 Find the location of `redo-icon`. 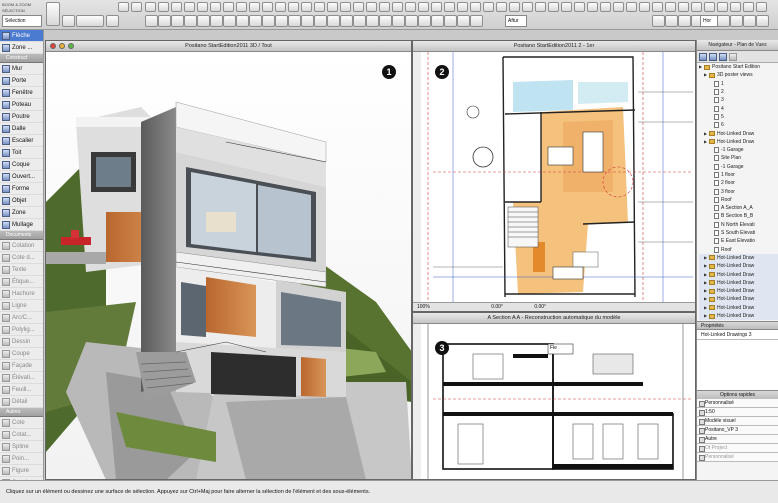

redo-icon is located at coordinates (123, 7).